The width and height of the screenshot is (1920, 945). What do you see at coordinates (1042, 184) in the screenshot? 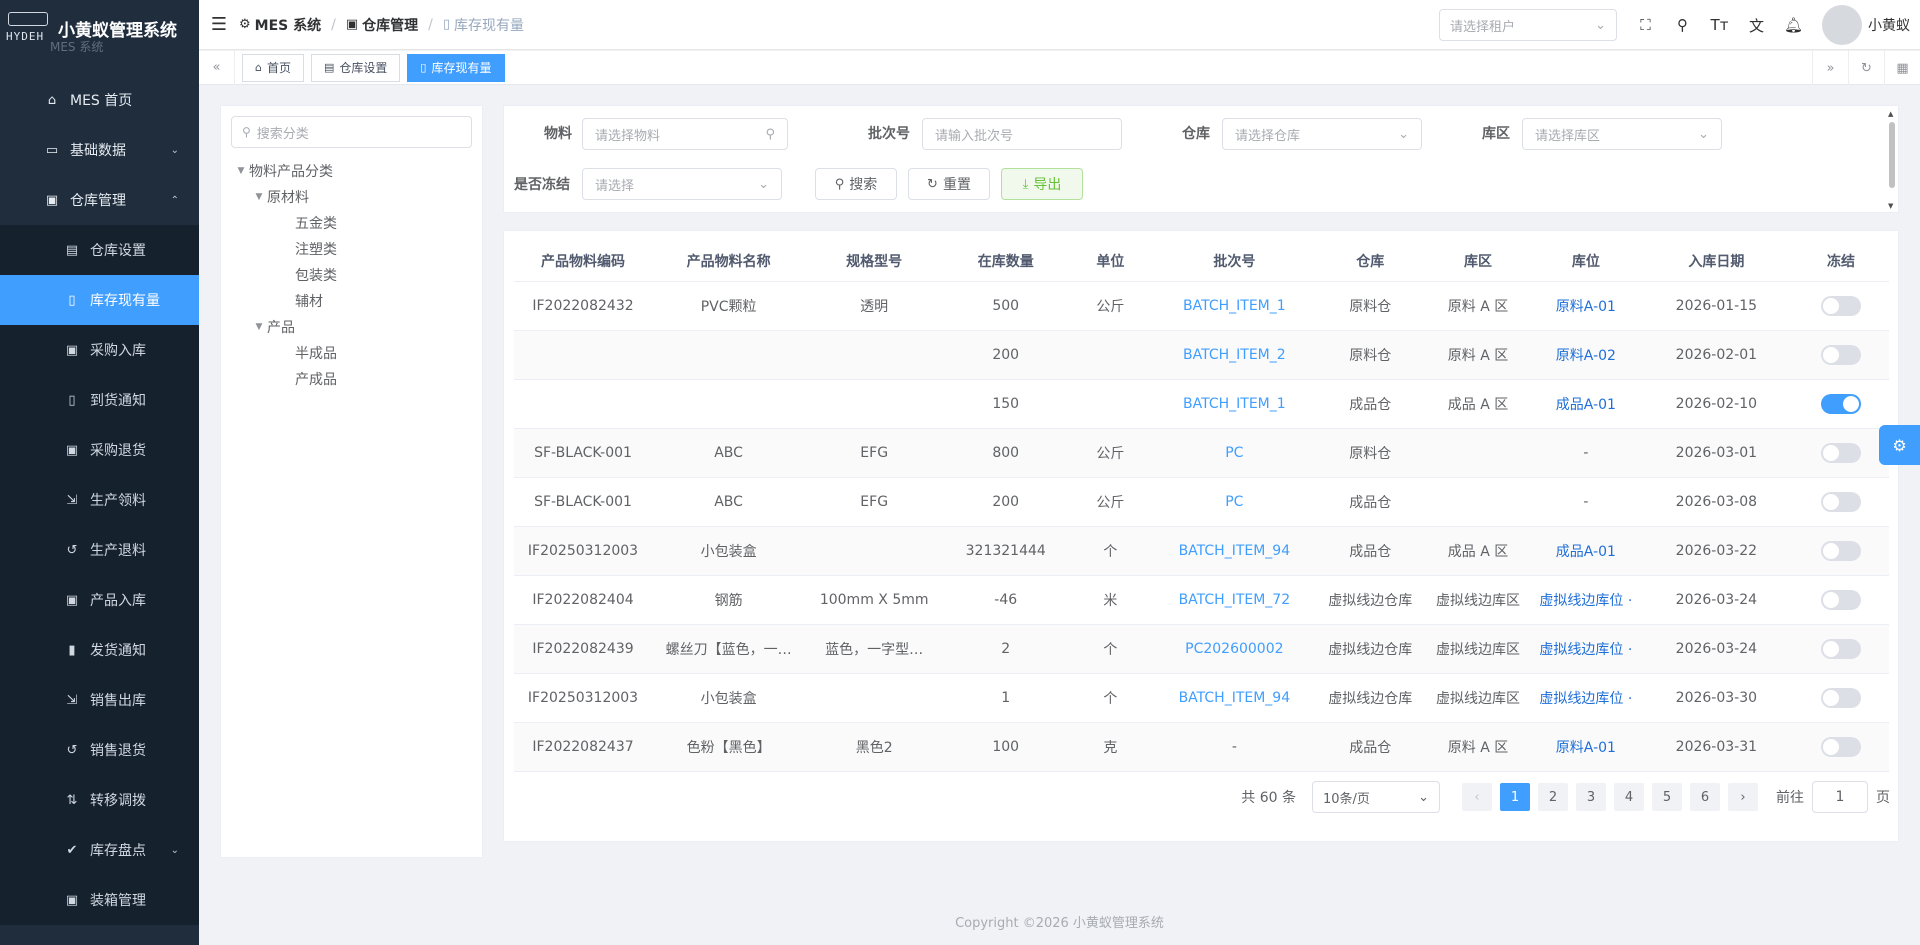
I see `export-button: ⤓ 导出` at bounding box center [1042, 184].